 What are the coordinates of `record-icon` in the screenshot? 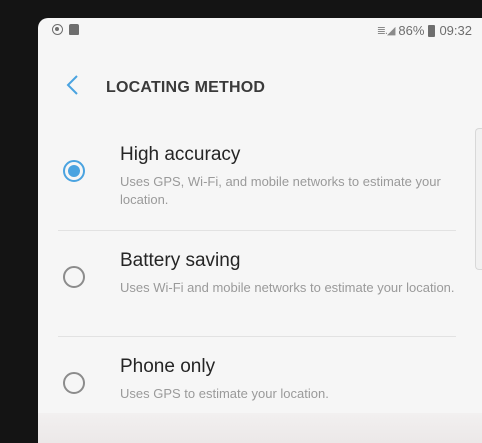 It's located at (57, 29).